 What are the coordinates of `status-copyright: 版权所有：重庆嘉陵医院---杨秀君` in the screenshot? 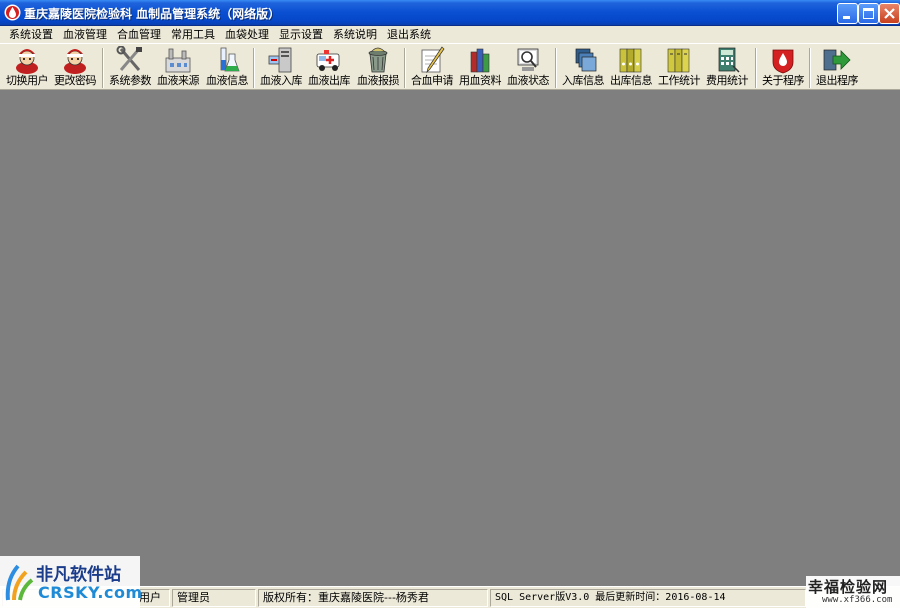 It's located at (373, 598).